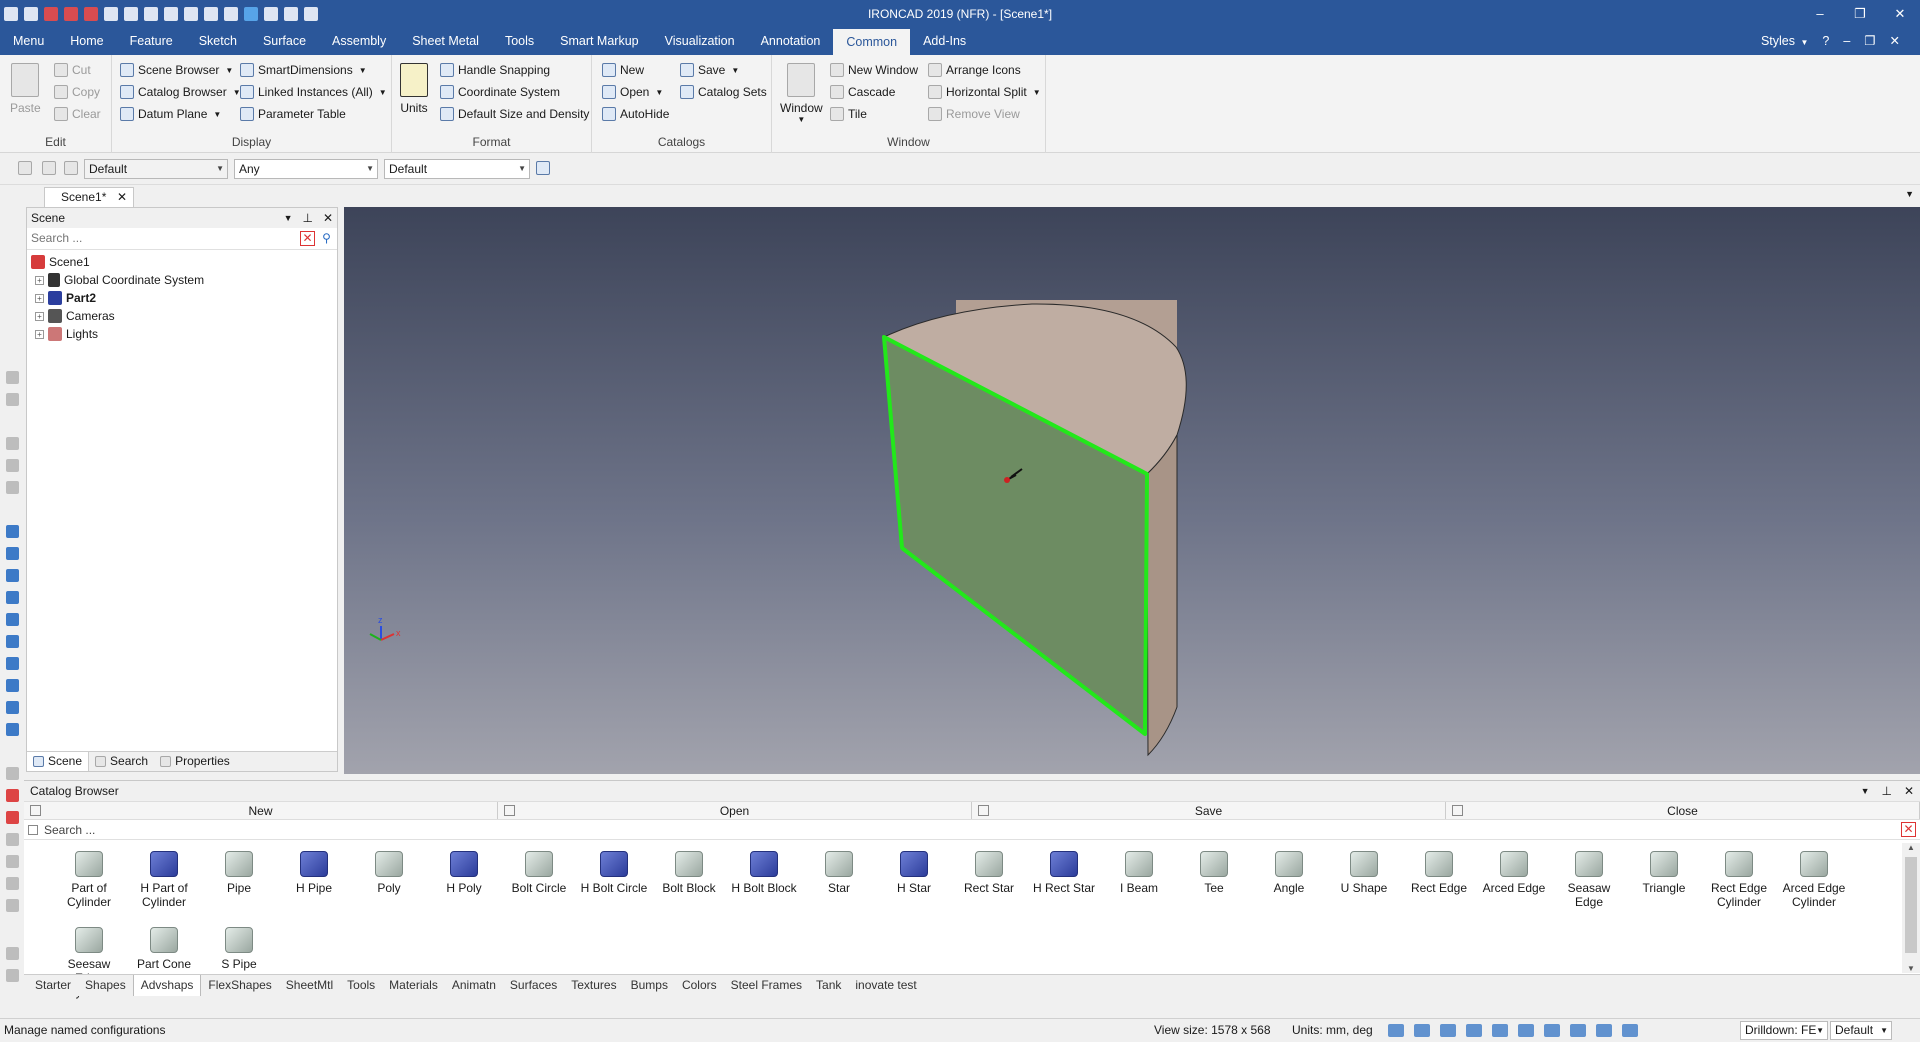  Describe the element at coordinates (474, 985) in the screenshot. I see `catalog-tab: Animatn` at that location.